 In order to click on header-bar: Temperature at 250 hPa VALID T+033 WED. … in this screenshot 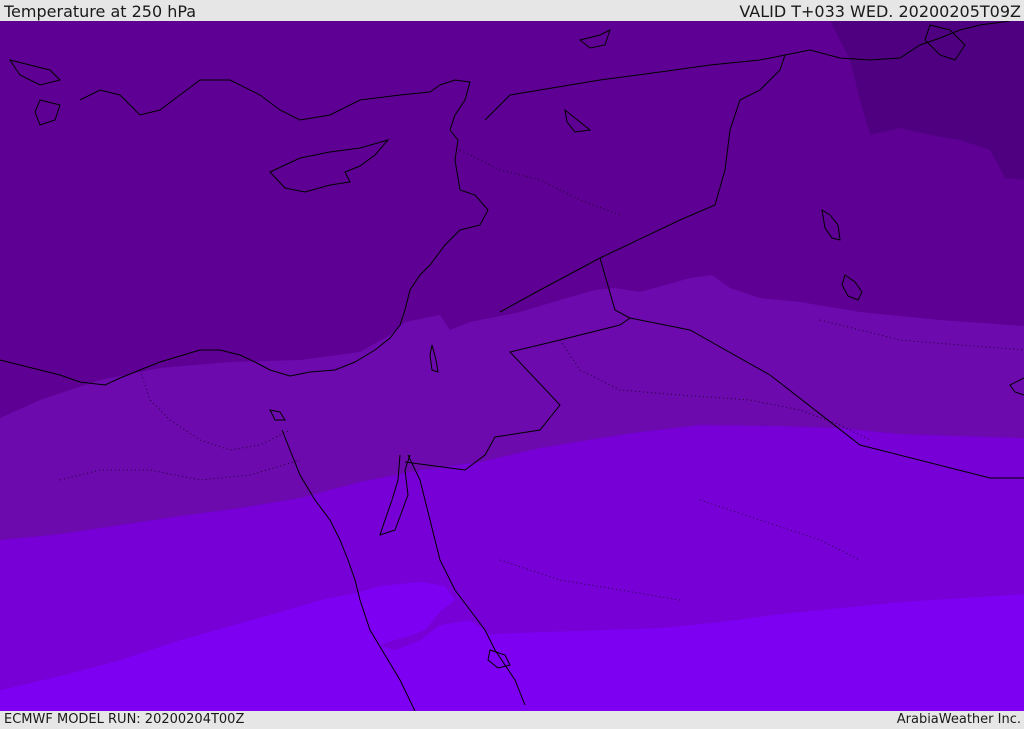, I will do `click(512, 10)`.